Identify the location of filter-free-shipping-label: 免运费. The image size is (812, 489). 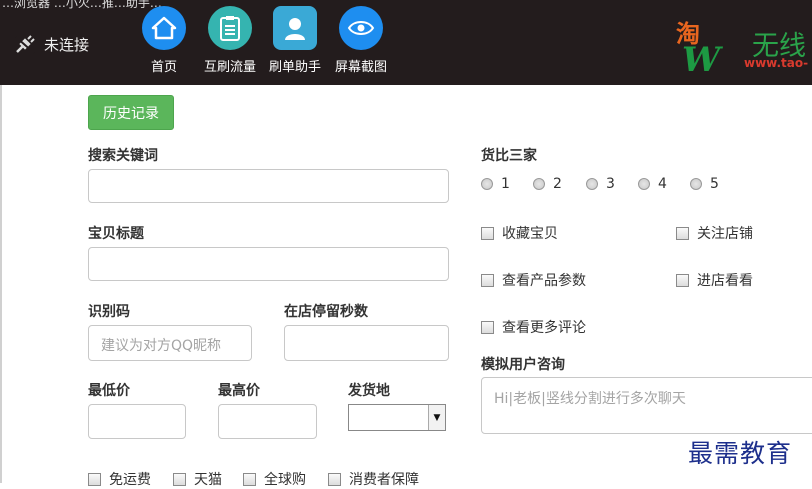
(130, 480).